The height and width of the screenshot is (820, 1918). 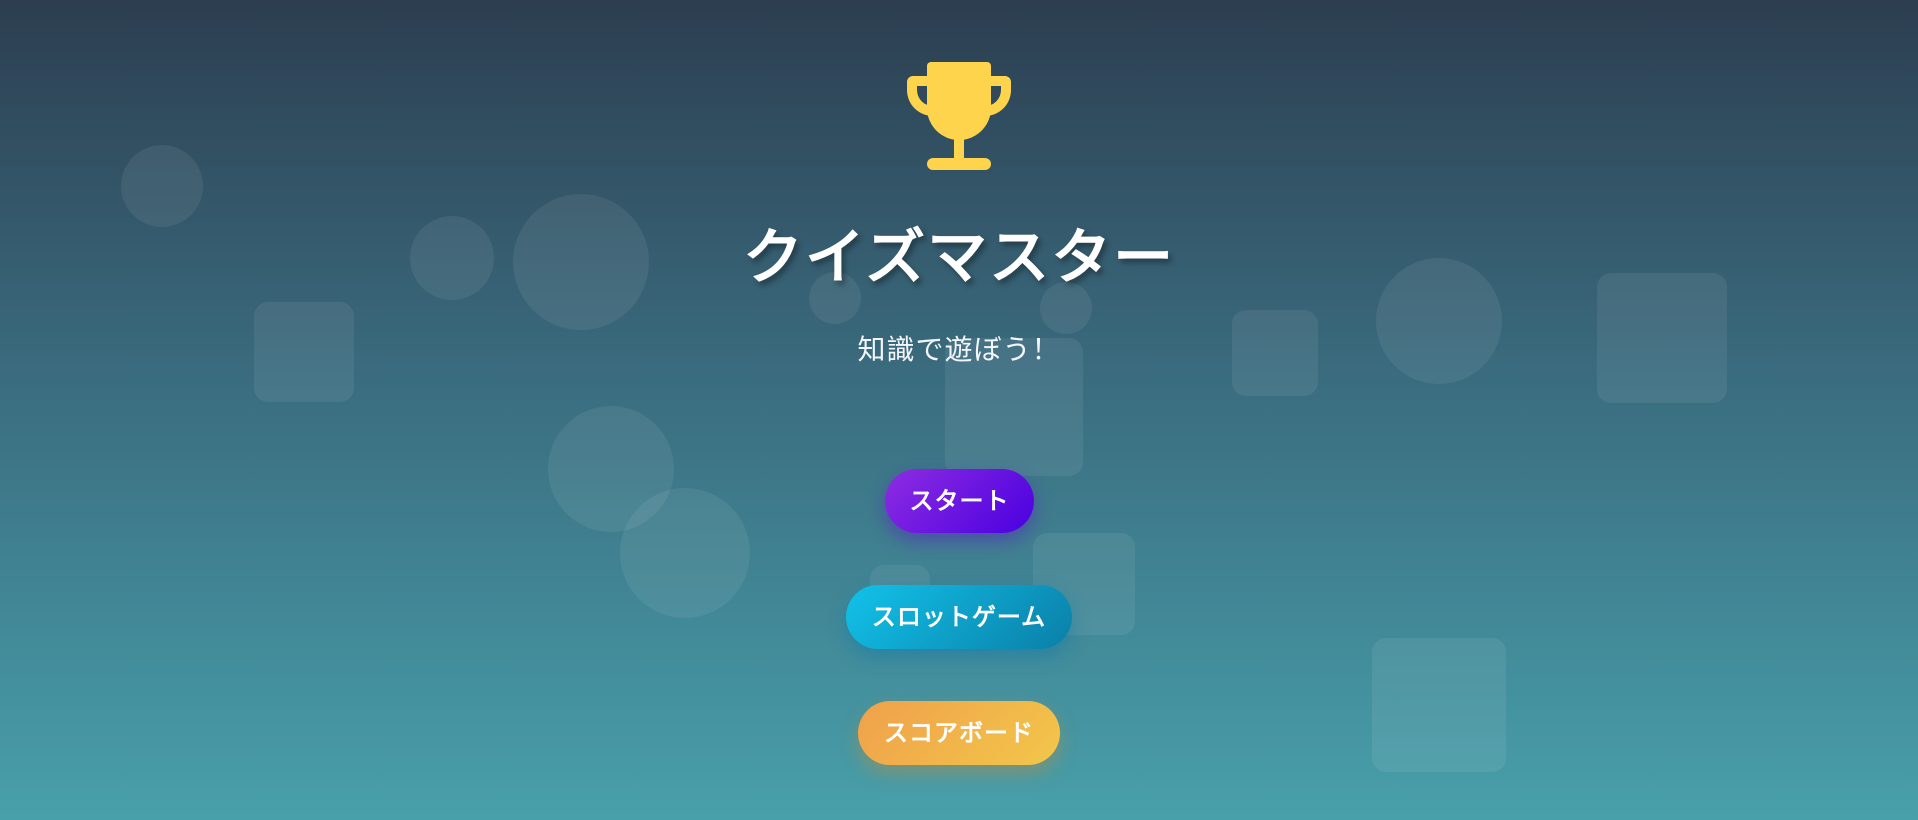 What do you see at coordinates (959, 258) in the screenshot?
I see `game-title: クイズマスター` at bounding box center [959, 258].